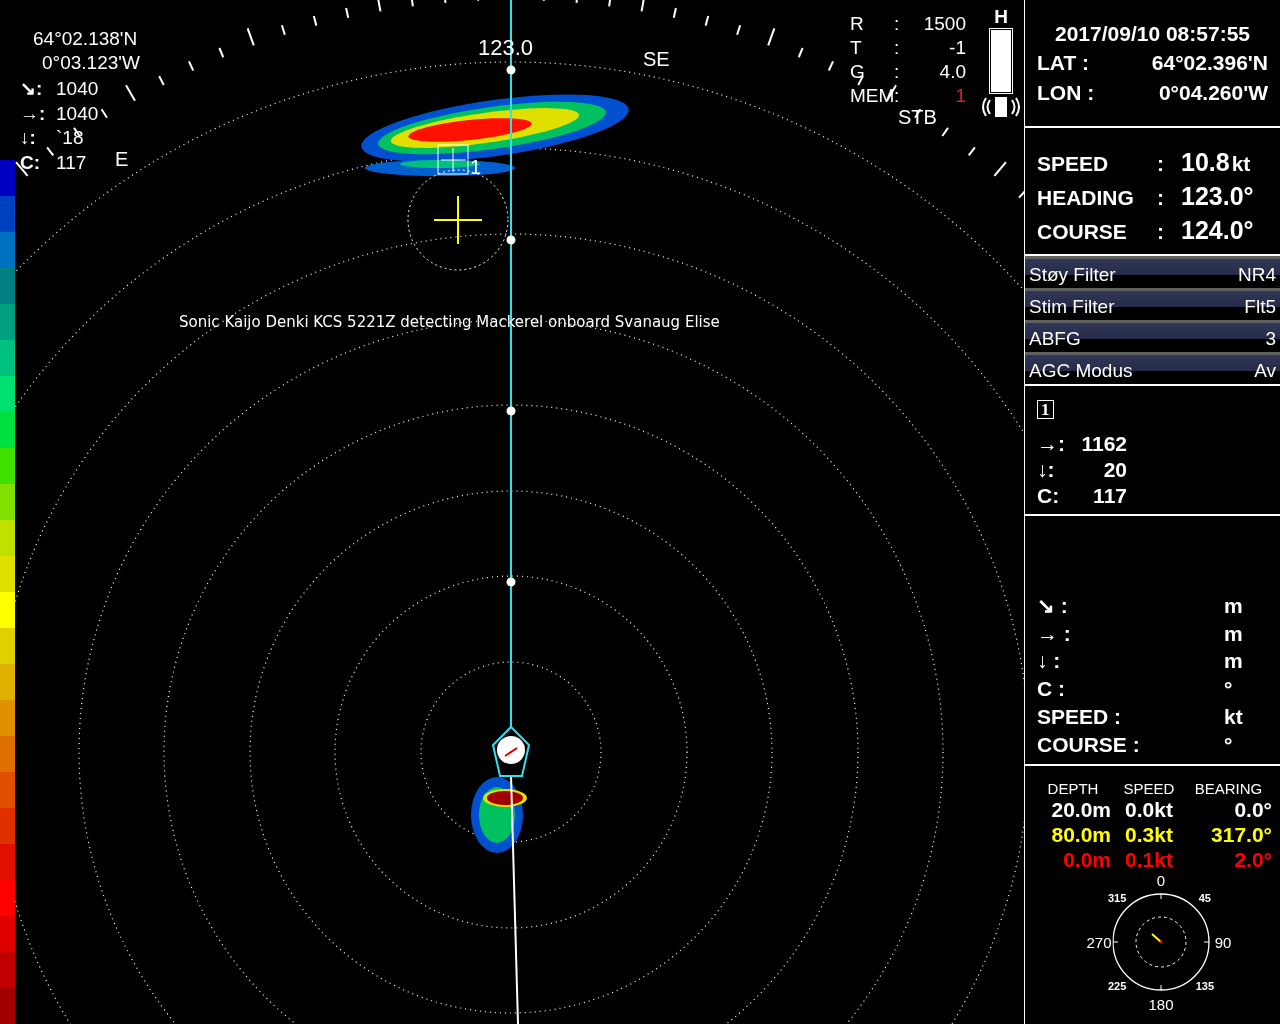 The height and width of the screenshot is (1024, 1280). What do you see at coordinates (1081, 834) in the screenshot?
I see `table-cell-text: 80.0m` at bounding box center [1081, 834].